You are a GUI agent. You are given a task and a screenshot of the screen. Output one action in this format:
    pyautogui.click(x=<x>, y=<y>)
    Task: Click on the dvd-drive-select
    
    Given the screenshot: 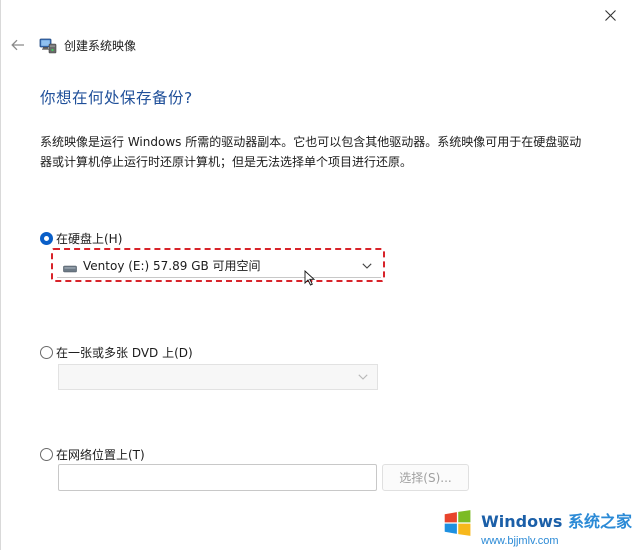 What is the action you would take?
    pyautogui.click(x=218, y=377)
    